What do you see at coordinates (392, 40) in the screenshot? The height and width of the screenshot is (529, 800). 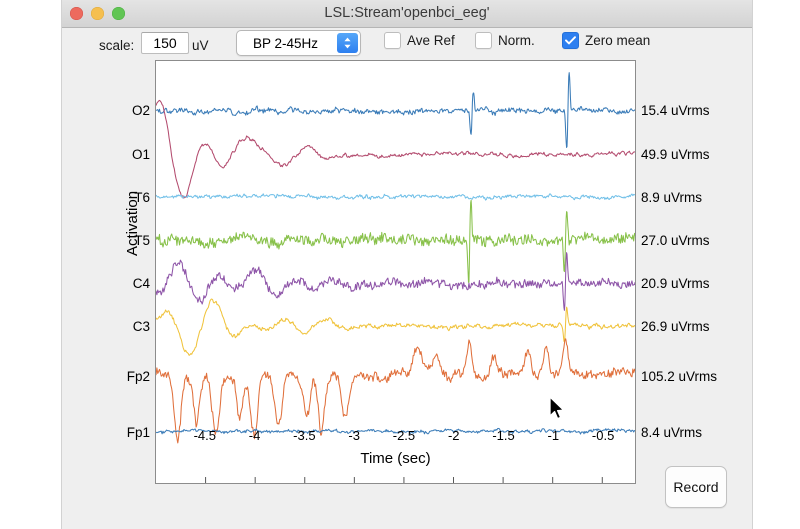 I see `checkbox-ave-ref-box` at bounding box center [392, 40].